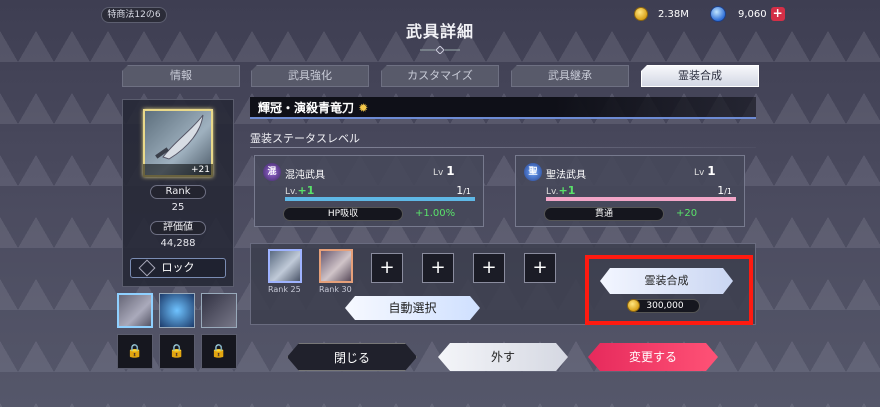  What do you see at coordinates (181, 76) in the screenshot?
I see `tab-info: 情報` at bounding box center [181, 76].